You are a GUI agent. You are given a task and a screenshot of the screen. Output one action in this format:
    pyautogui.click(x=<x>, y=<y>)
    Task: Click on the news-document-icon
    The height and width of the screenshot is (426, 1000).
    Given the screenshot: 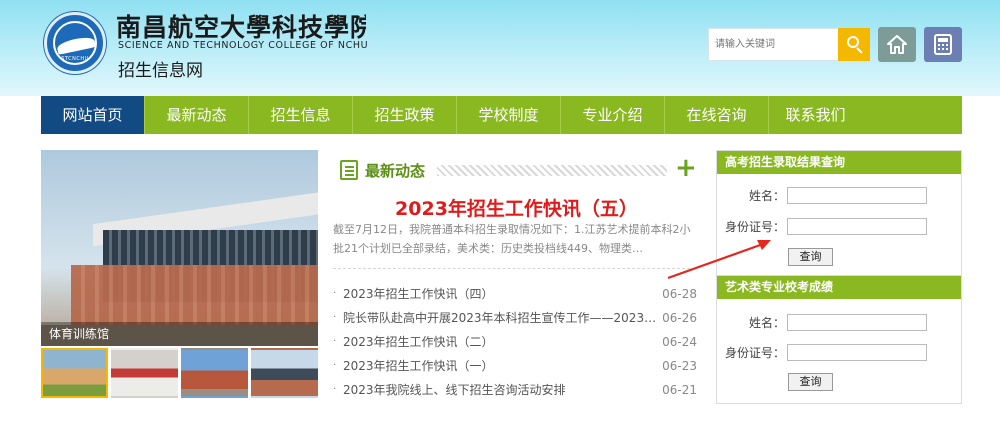 What is the action you would take?
    pyautogui.click(x=349, y=170)
    